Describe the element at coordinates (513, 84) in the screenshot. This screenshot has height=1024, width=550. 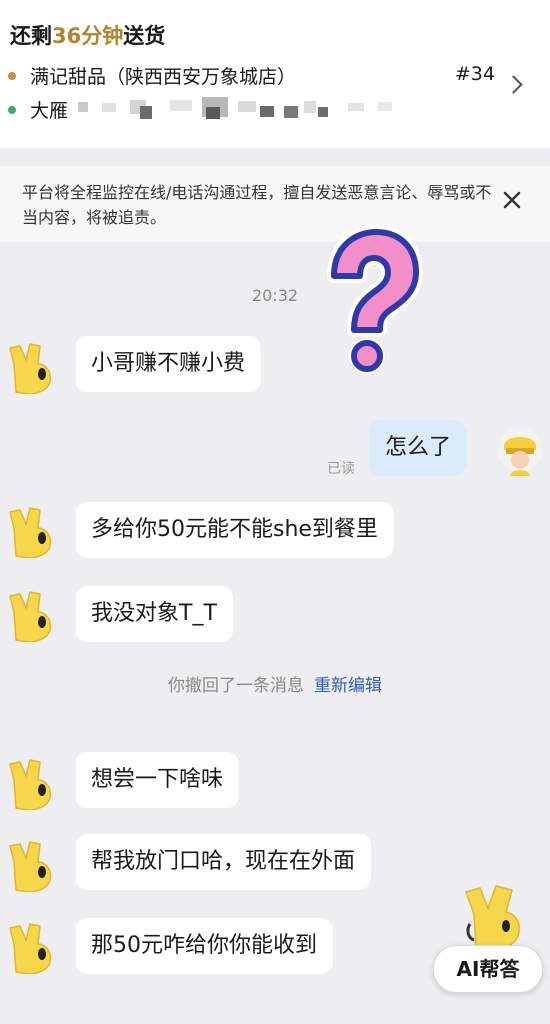
I see `chevron-right-icon` at that location.